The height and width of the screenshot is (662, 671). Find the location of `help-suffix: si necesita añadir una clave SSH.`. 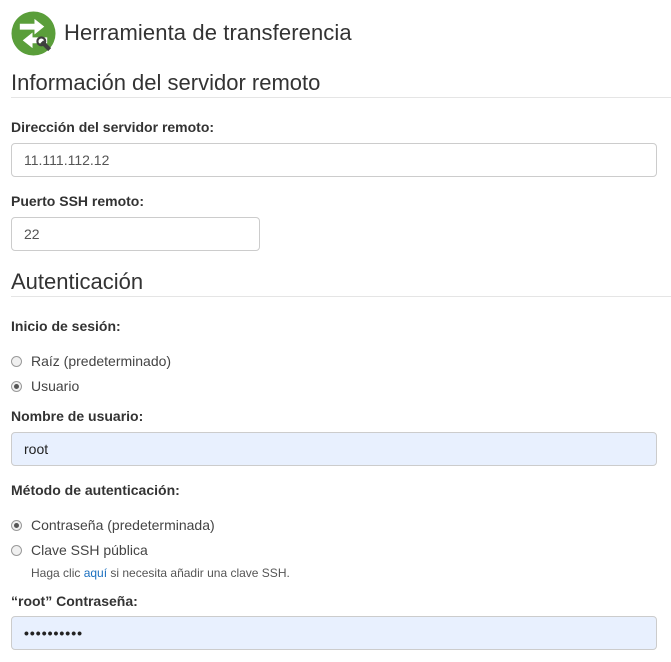

help-suffix: si necesita añadir una clave SSH. is located at coordinates (198, 573).